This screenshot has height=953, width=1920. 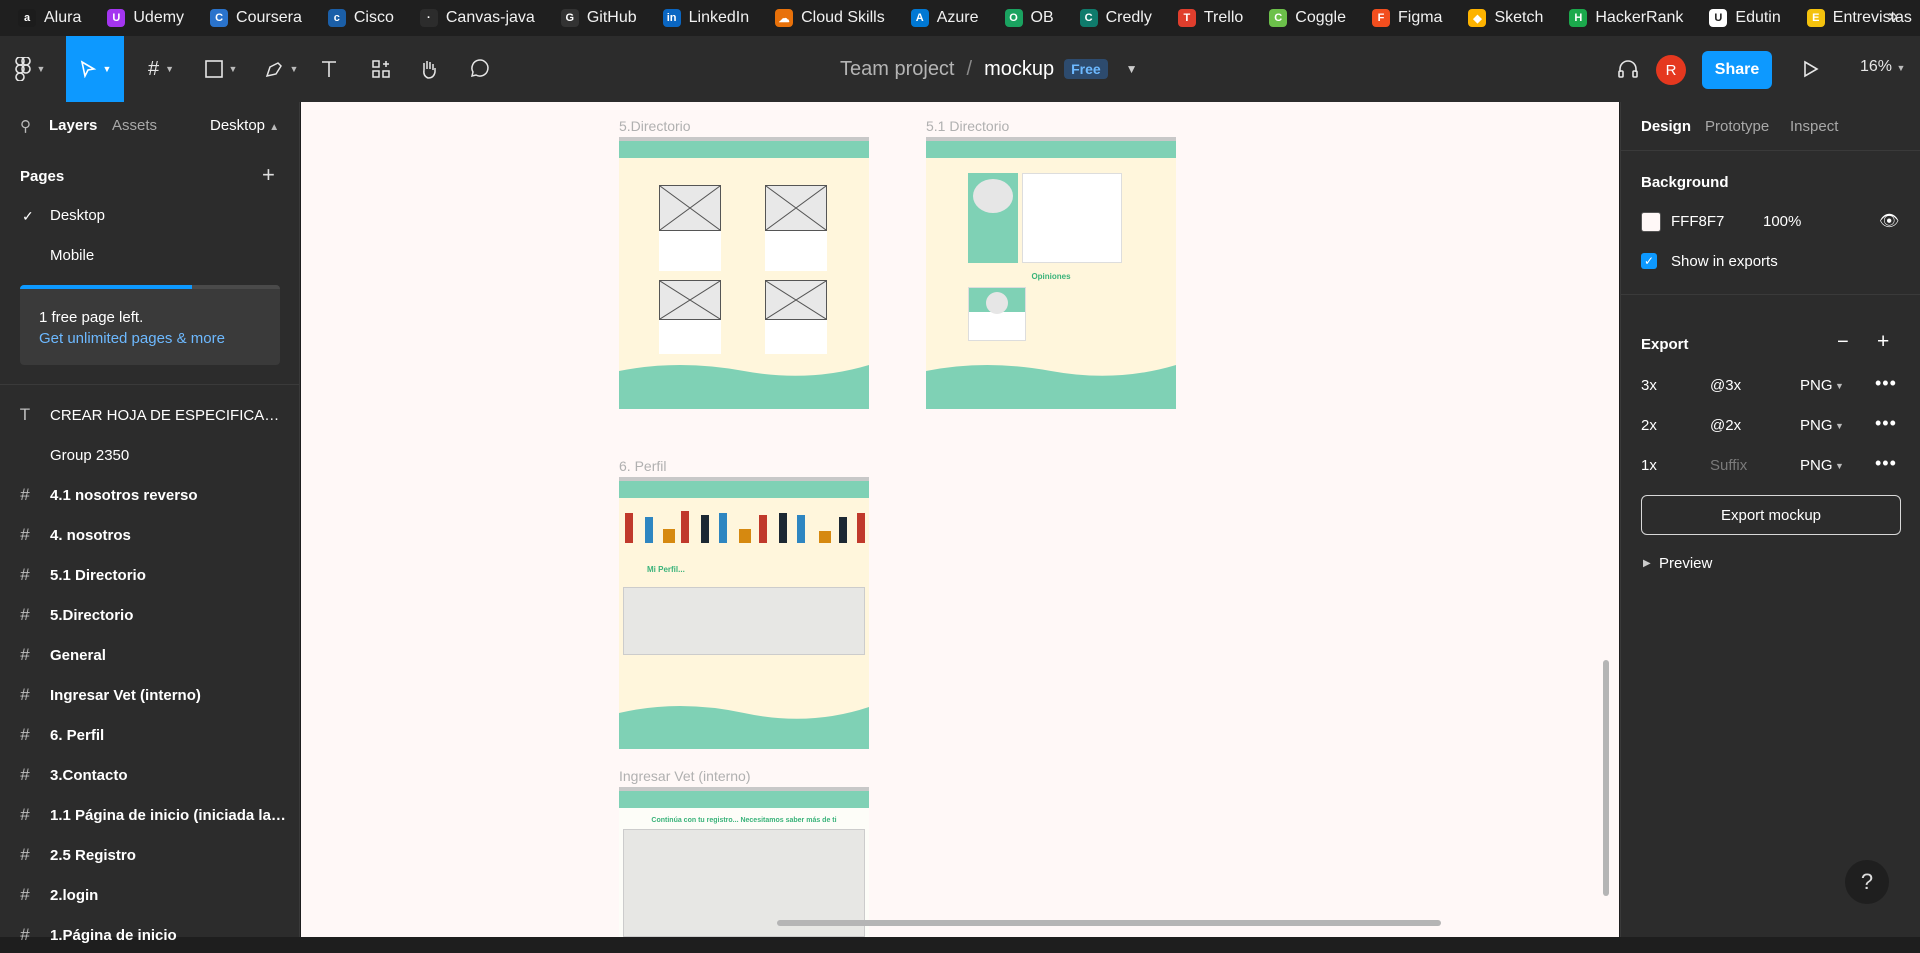 I want to click on text-tool-button, so click(x=329, y=69).